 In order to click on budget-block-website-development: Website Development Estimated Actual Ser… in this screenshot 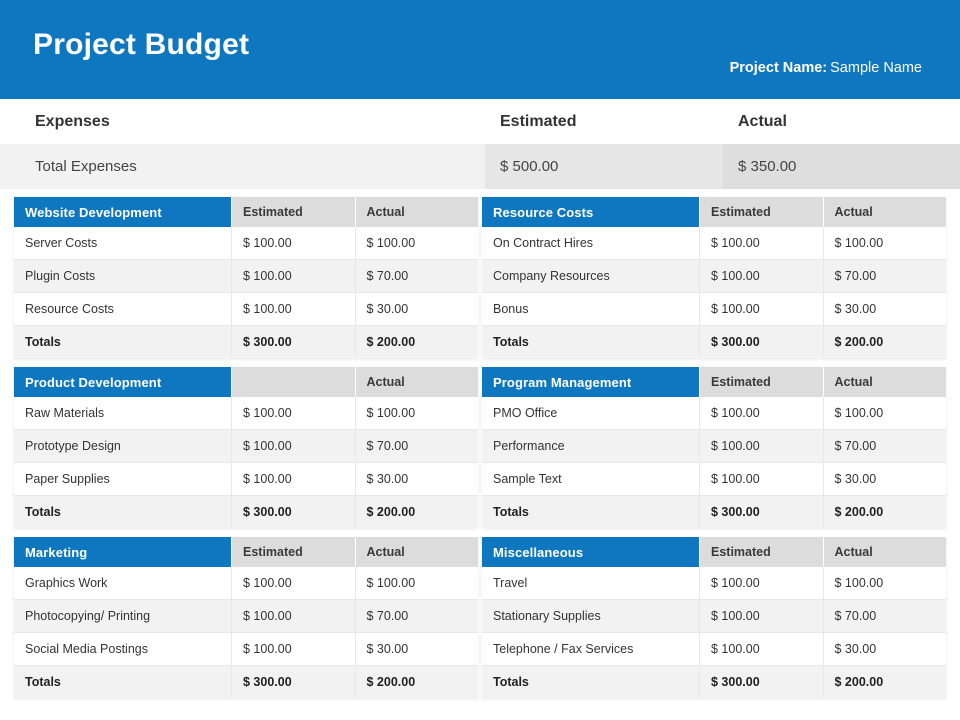, I will do `click(246, 277)`.